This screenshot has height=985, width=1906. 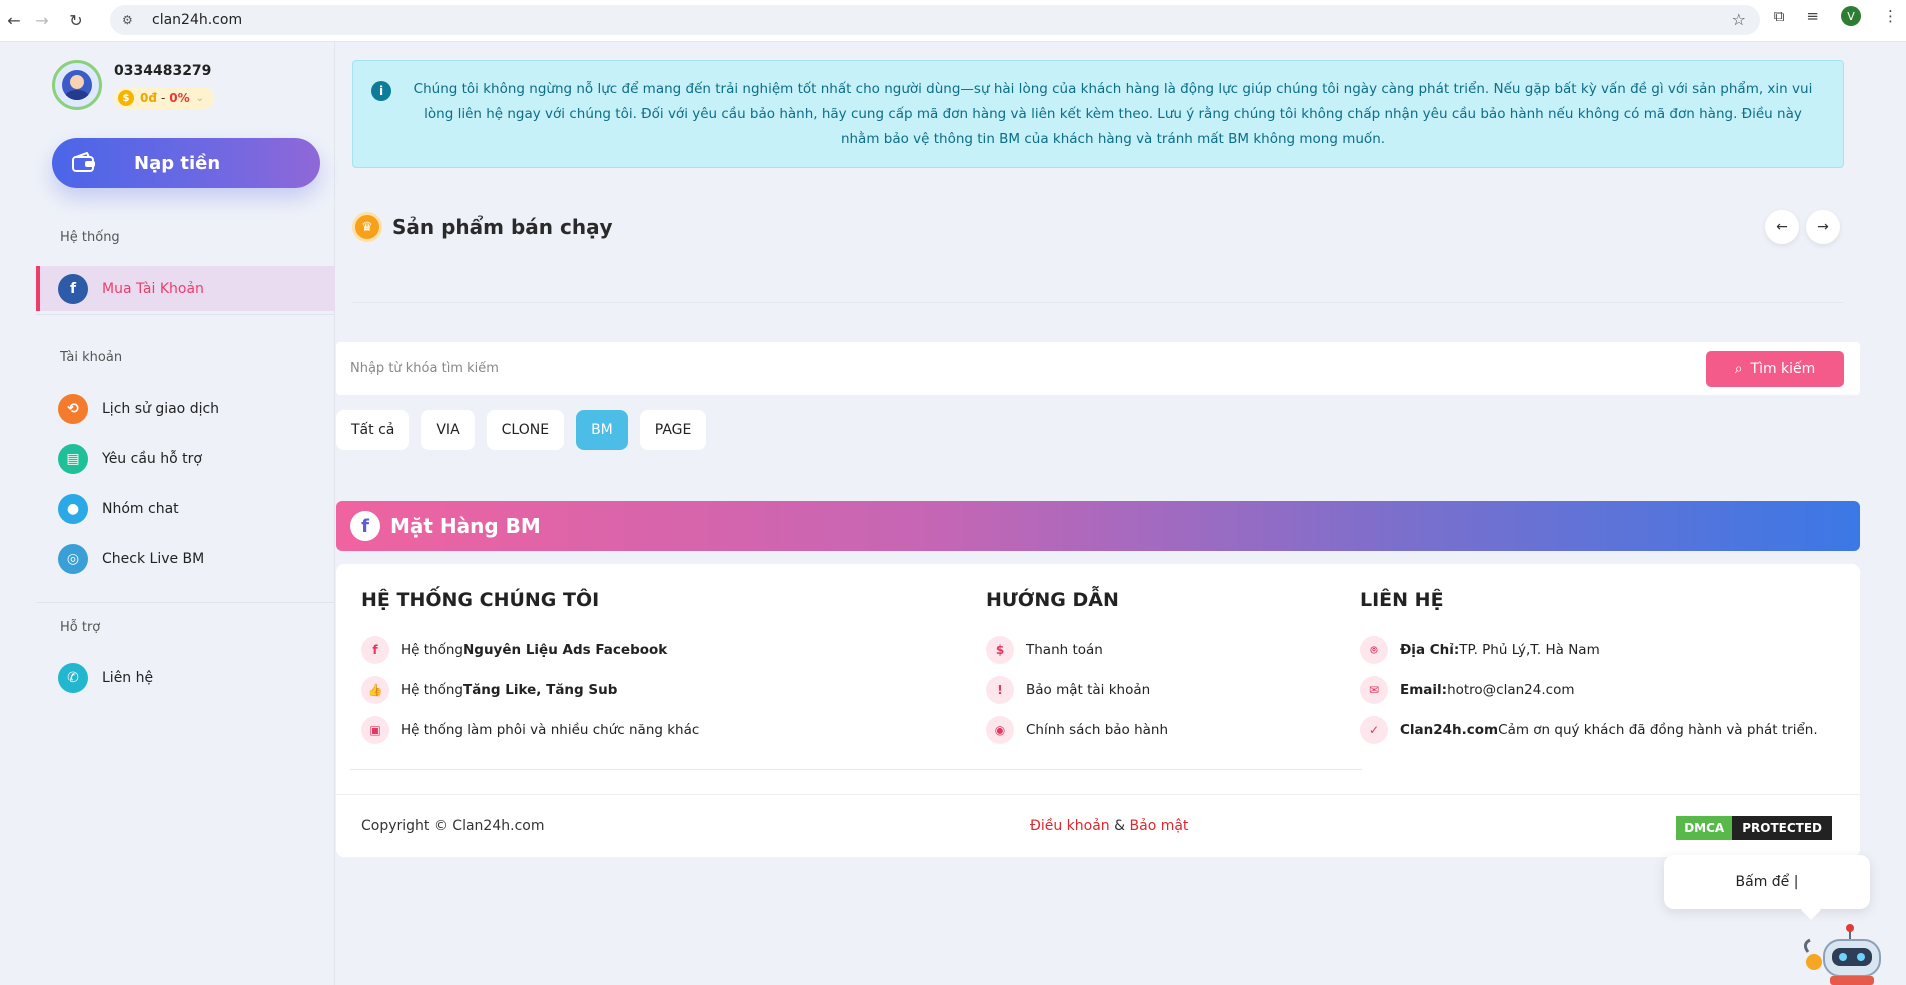 What do you see at coordinates (1510, 690) in the screenshot?
I see `email-value: hotro@clan24.com` at bounding box center [1510, 690].